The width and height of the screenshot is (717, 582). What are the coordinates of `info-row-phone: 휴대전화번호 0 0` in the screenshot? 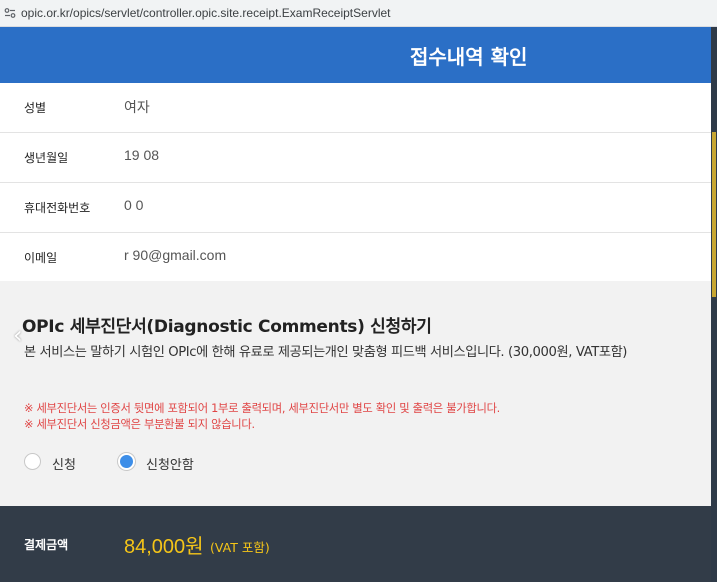 It's located at (355, 208).